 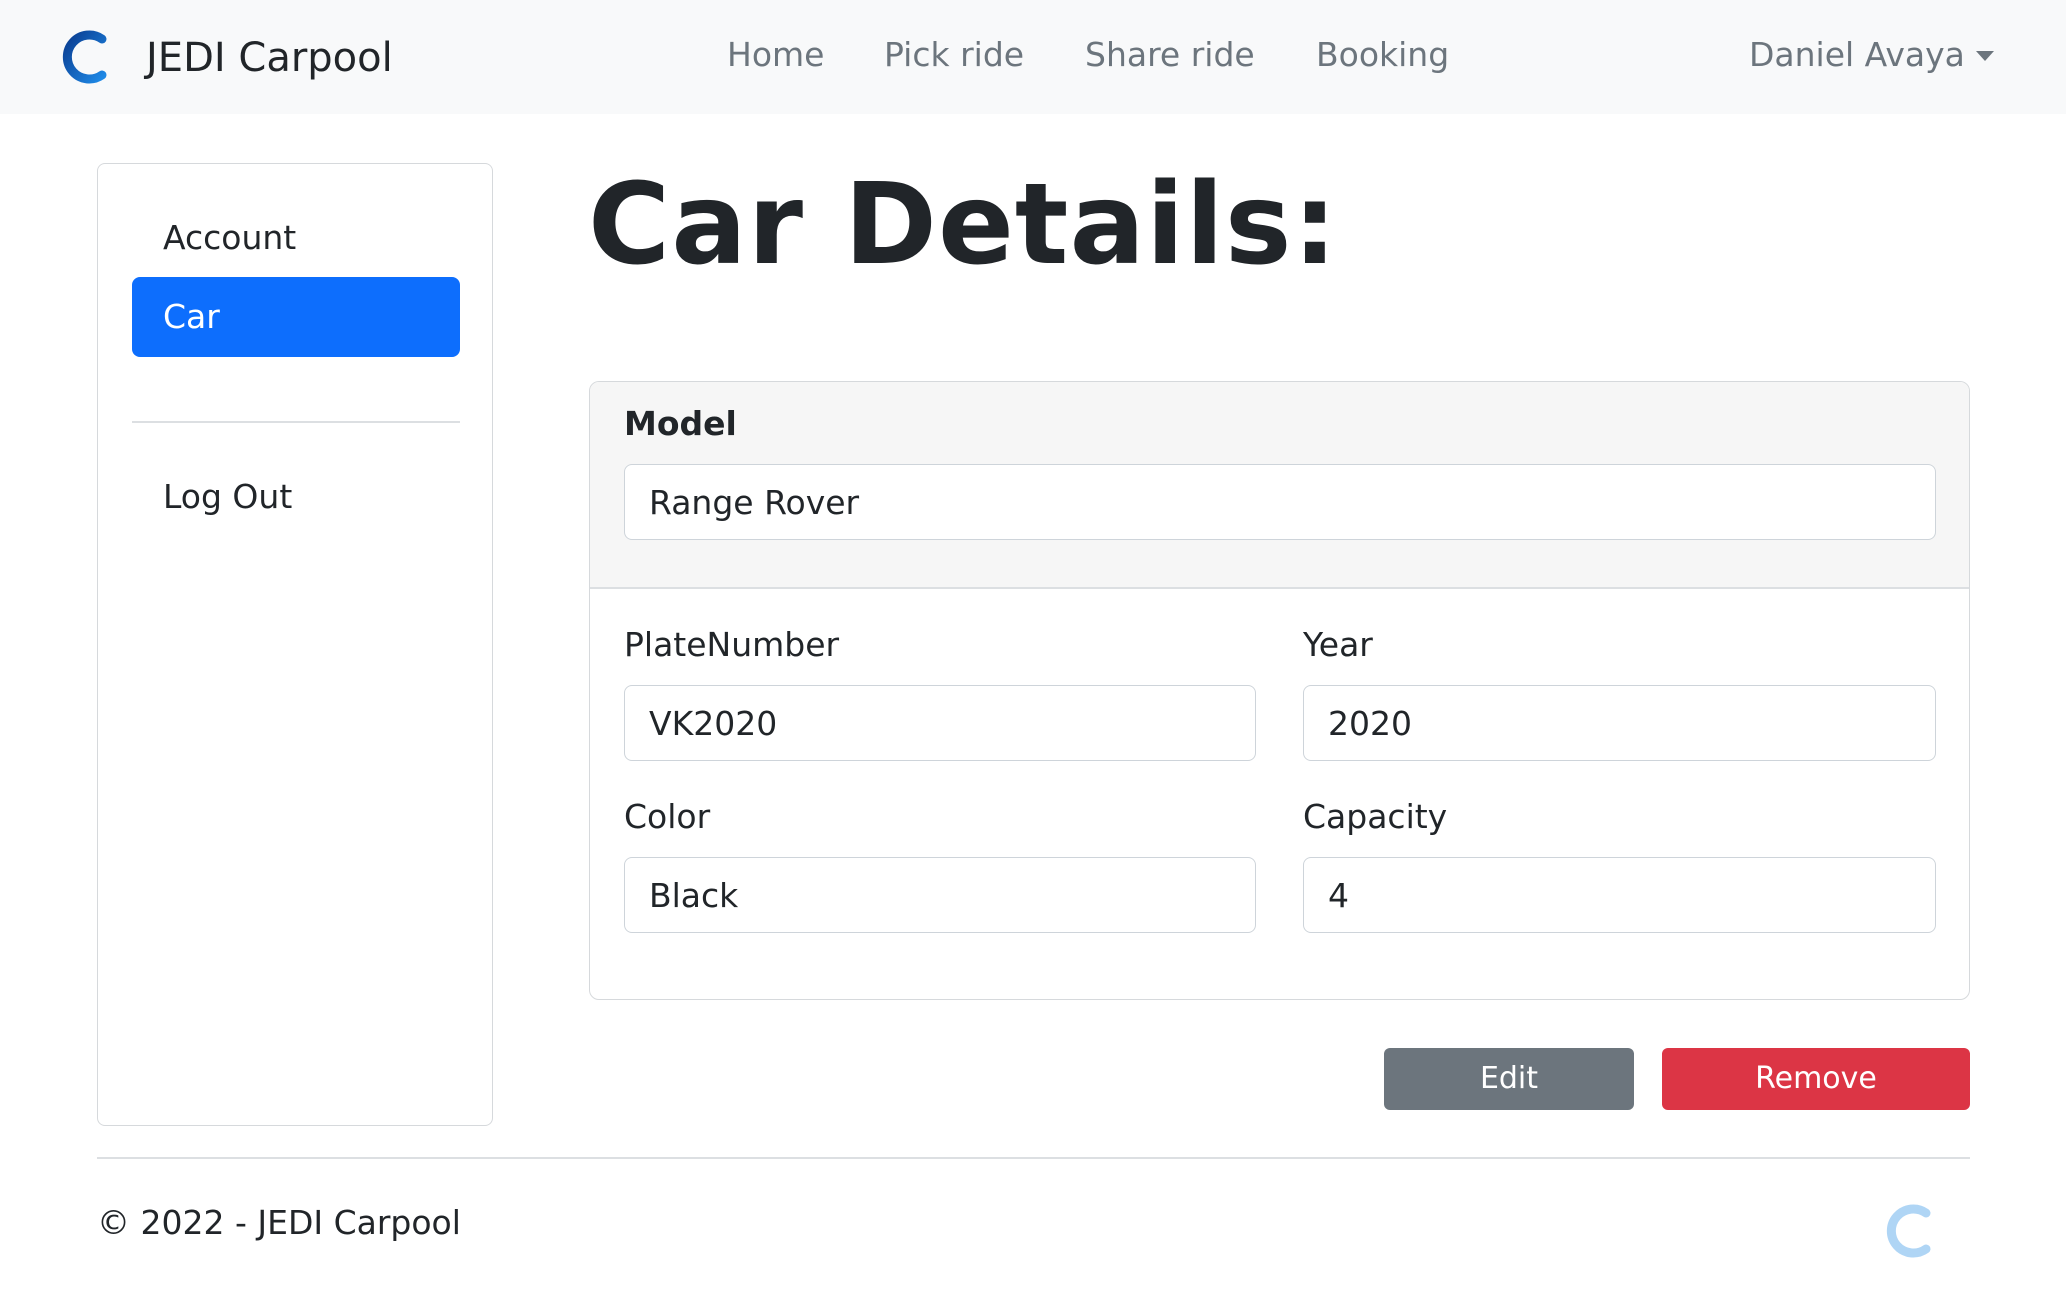 What do you see at coordinates (279, 1222) in the screenshot?
I see `footer-copyright: © 2022 - JEDI Carpool` at bounding box center [279, 1222].